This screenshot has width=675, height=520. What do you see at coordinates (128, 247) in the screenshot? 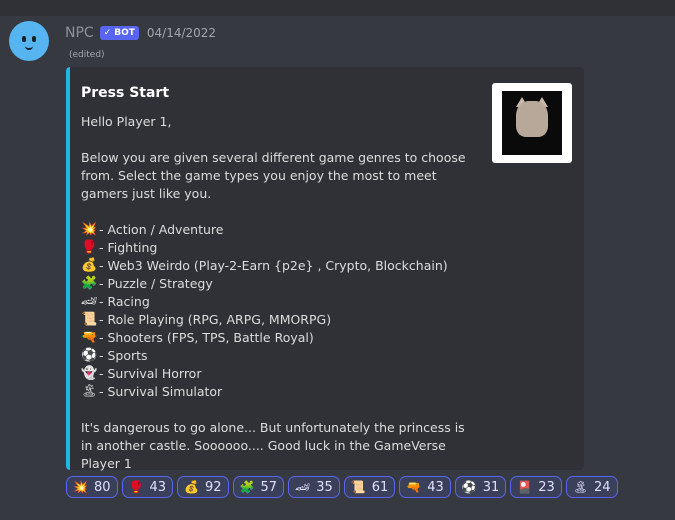
I see `genre-label: - Fighting` at bounding box center [128, 247].